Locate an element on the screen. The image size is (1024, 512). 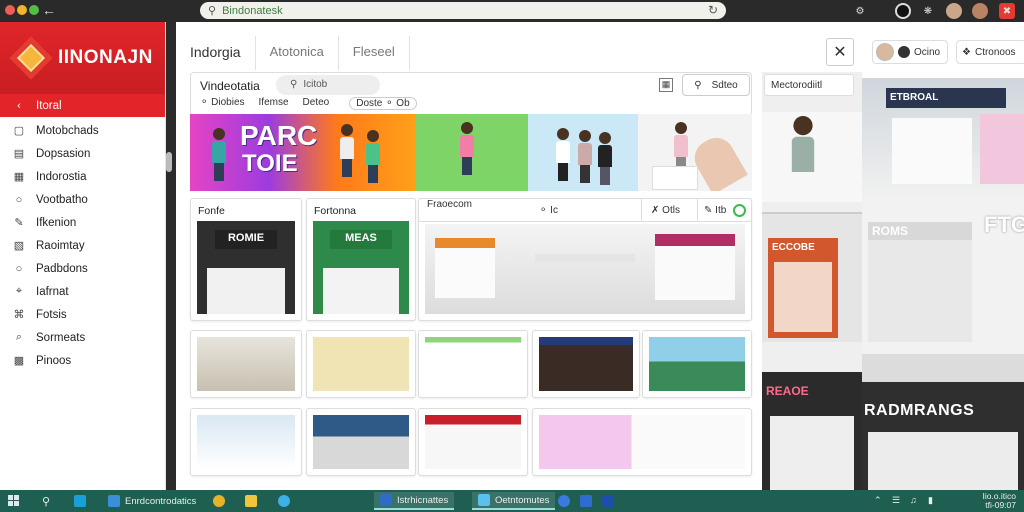
panel-title: Vindeotatia is located at coordinates (230, 86).